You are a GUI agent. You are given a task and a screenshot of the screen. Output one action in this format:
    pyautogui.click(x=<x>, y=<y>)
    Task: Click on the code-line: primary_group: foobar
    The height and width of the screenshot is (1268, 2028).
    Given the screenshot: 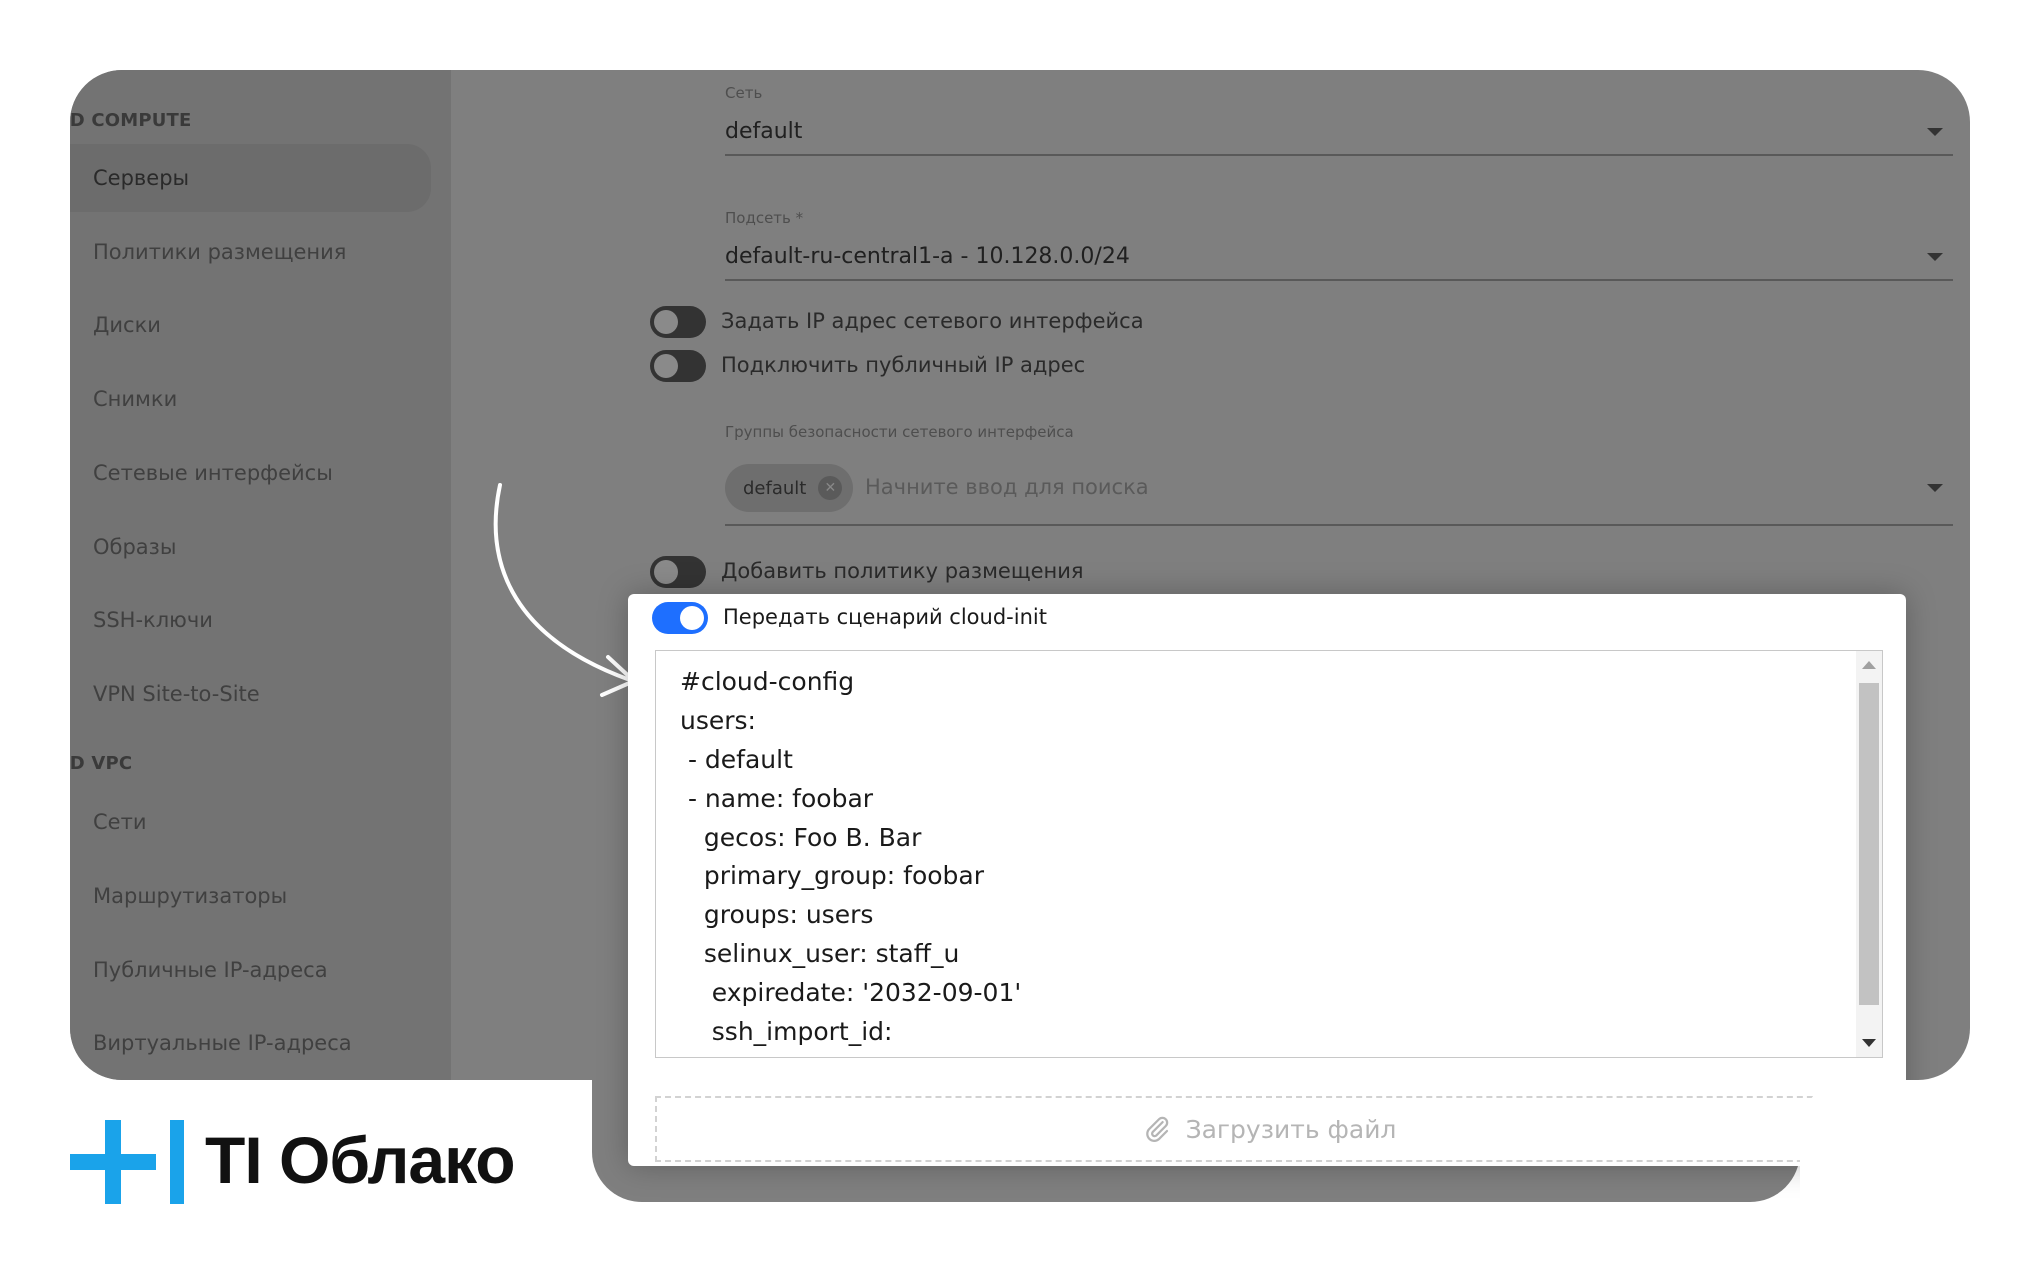 What is the action you would take?
    pyautogui.click(x=832, y=875)
    